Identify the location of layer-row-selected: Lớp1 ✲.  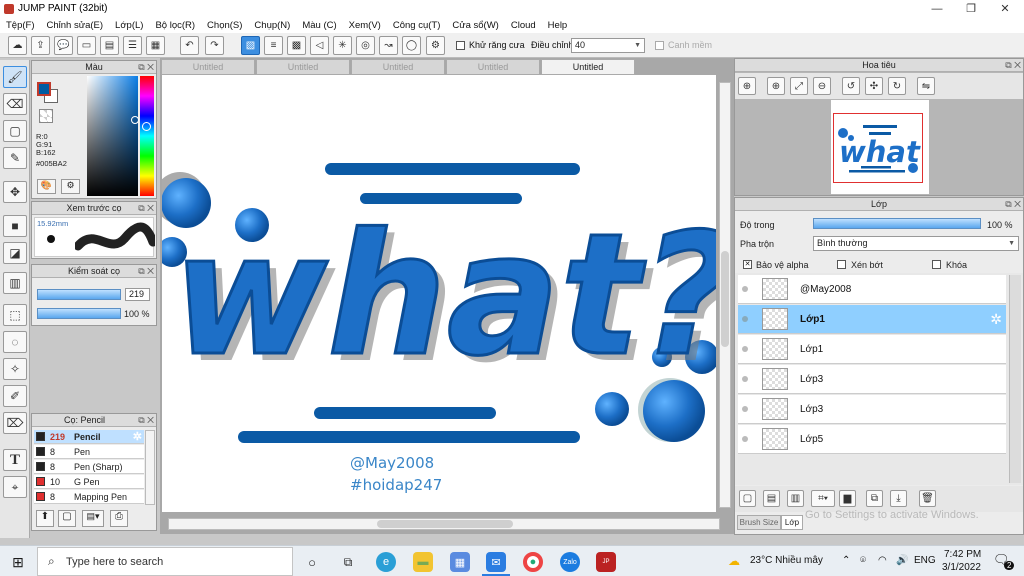
(872, 319).